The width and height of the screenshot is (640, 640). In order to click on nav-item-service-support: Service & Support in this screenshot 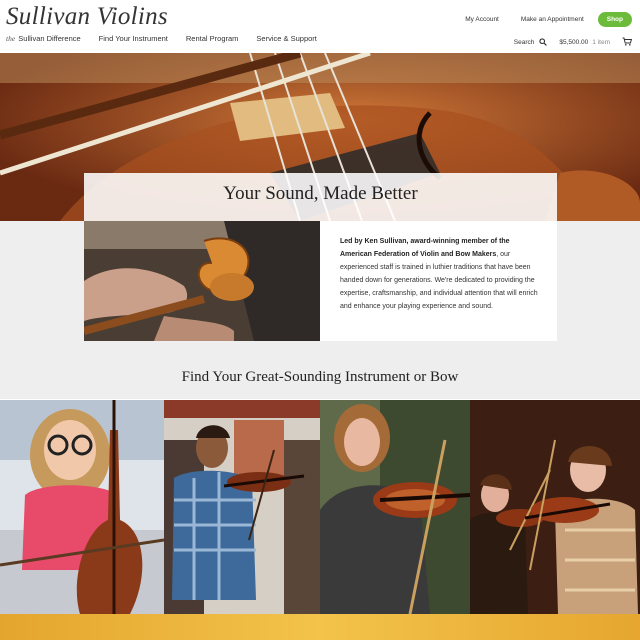, I will do `click(286, 38)`.